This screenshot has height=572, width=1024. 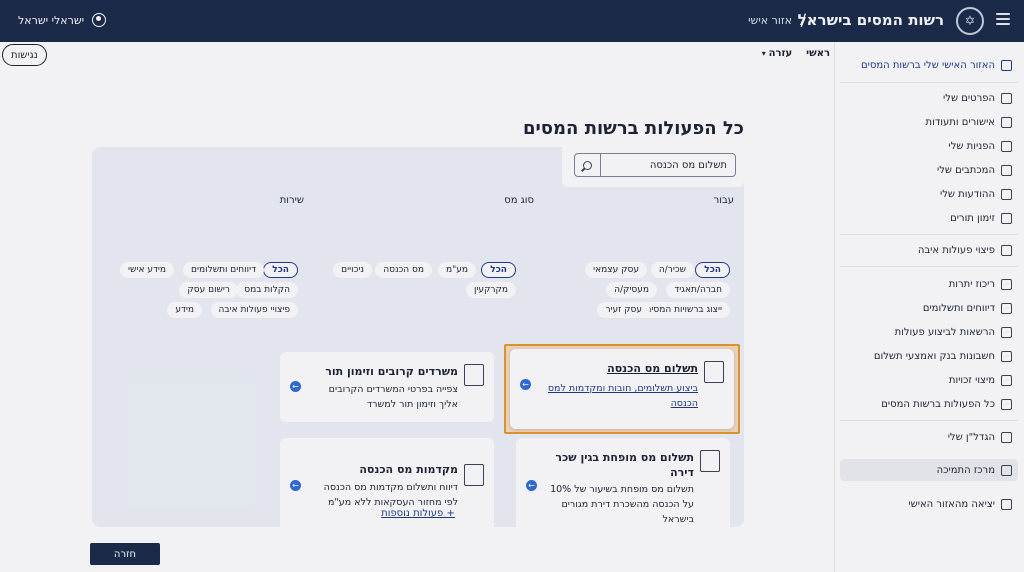 I want to click on chip-for-all: הכל, so click(x=712, y=270).